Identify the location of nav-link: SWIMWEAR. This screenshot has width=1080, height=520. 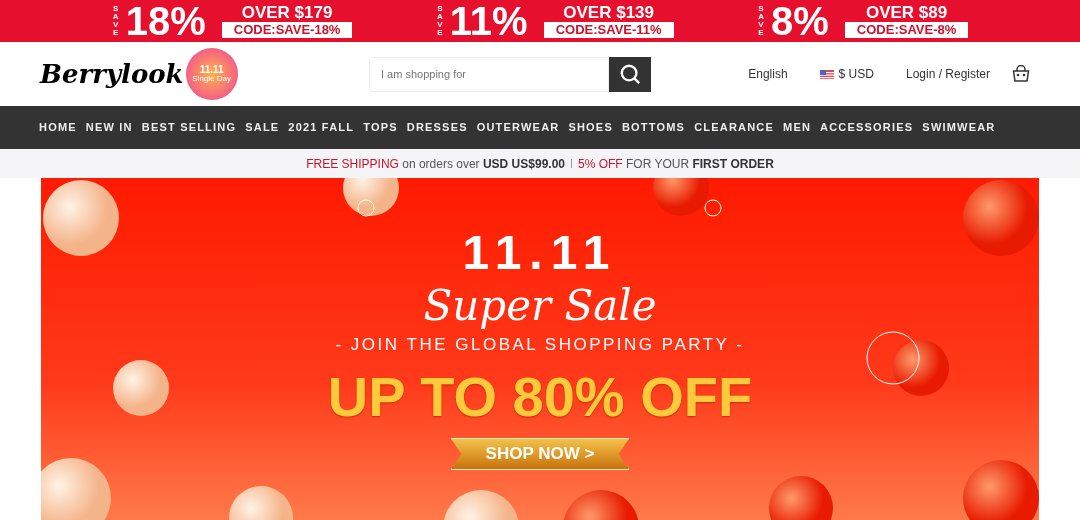
(959, 127).